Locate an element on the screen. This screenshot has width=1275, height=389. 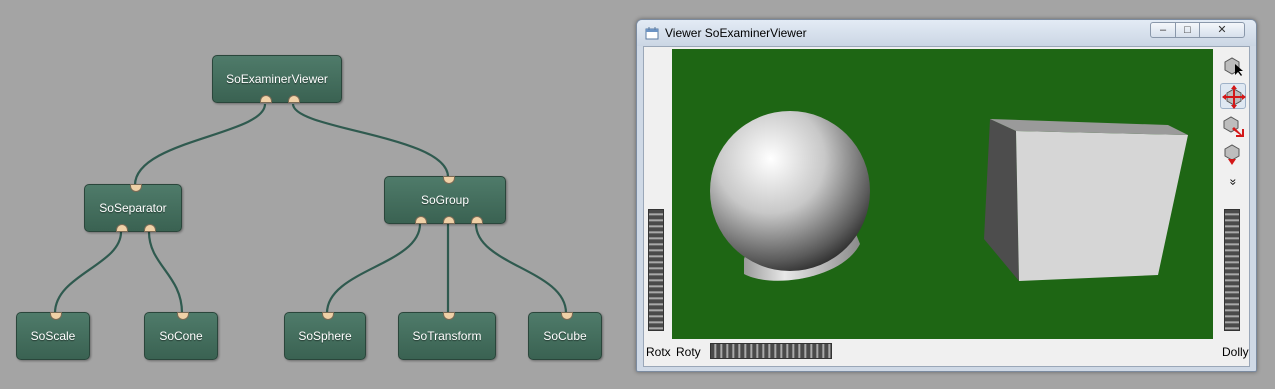
dolly-label: Dolly is located at coordinates (1235, 352).